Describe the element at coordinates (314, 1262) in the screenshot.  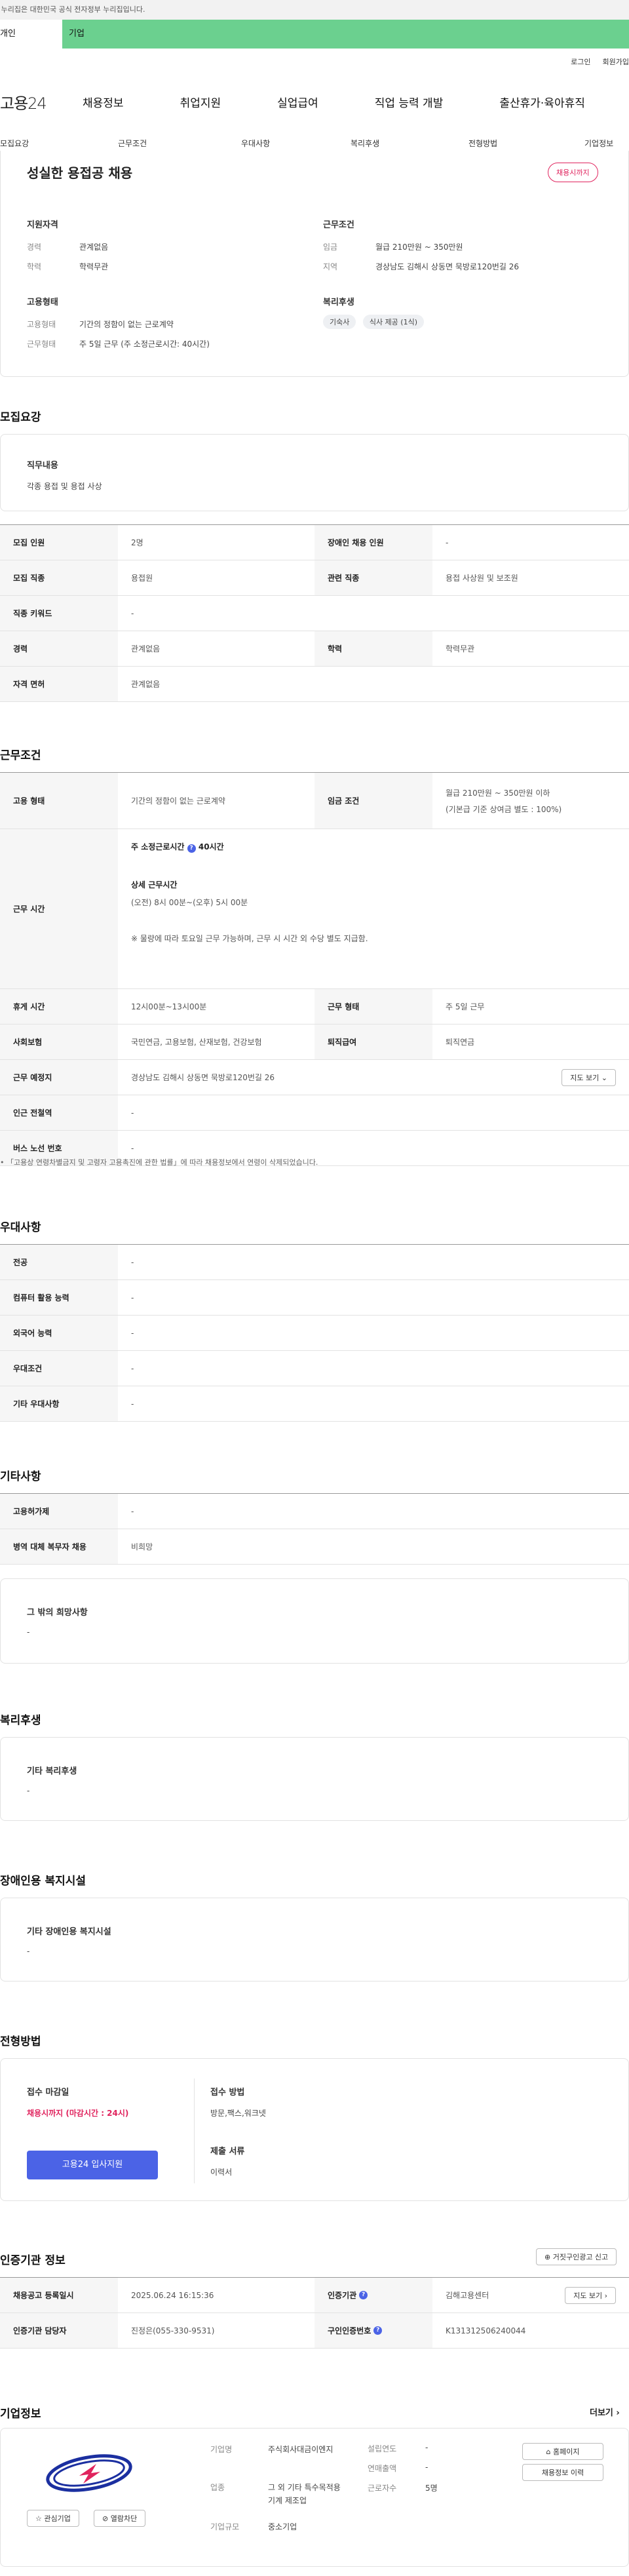
I see `table-row: 전공 -` at that location.